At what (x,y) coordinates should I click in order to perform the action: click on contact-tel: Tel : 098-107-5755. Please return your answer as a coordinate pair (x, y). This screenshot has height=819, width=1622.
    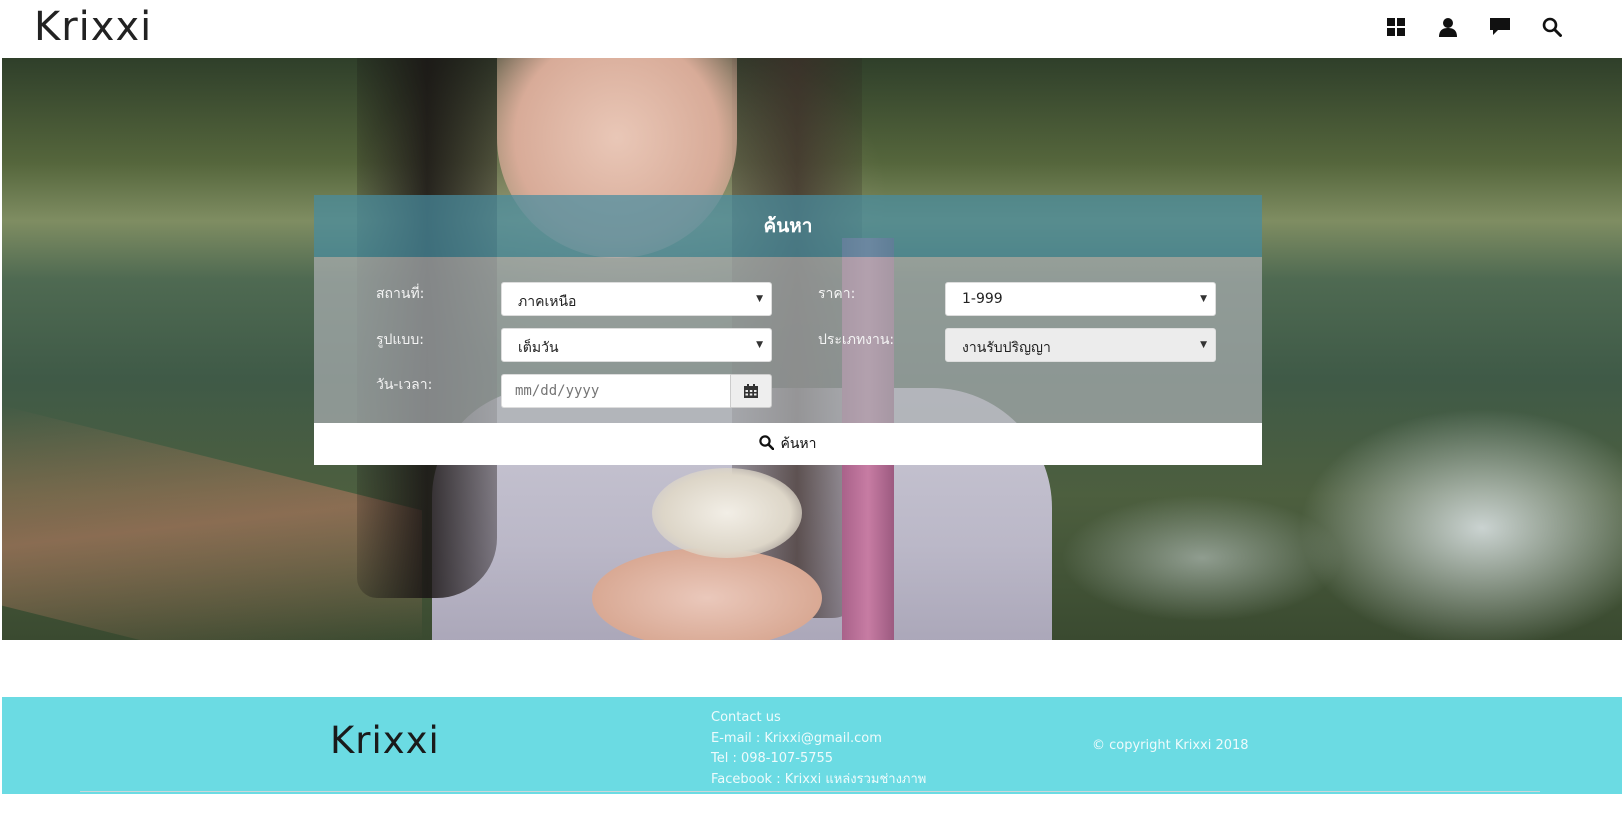
    Looking at the image, I should click on (772, 758).